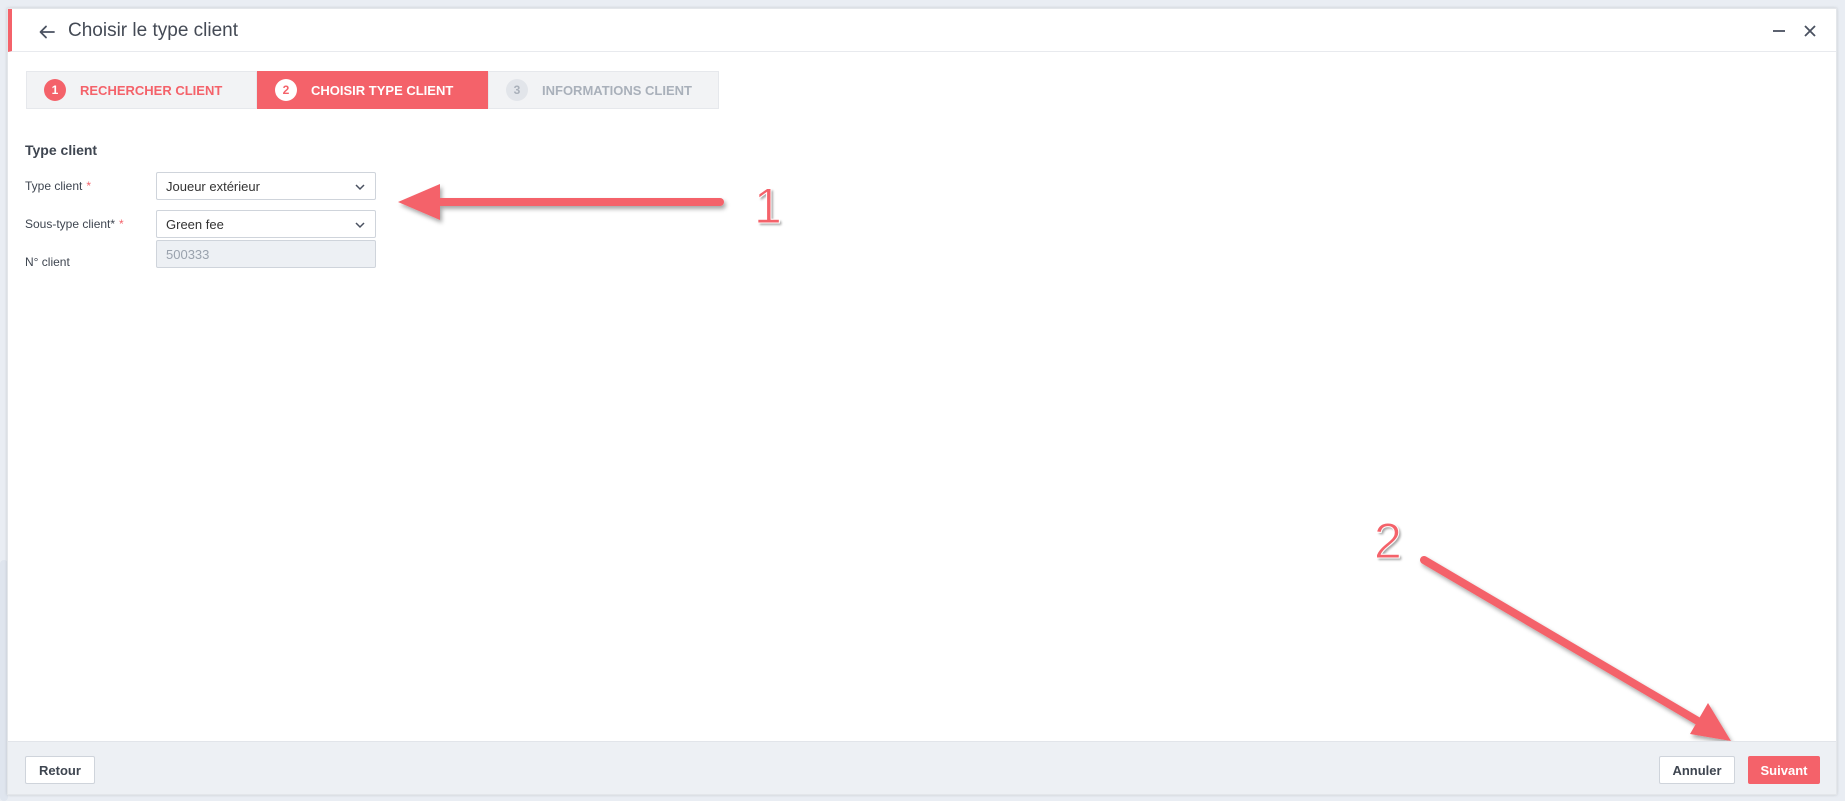 The width and height of the screenshot is (1845, 801). I want to click on annotation-number-1: 1, so click(768, 206).